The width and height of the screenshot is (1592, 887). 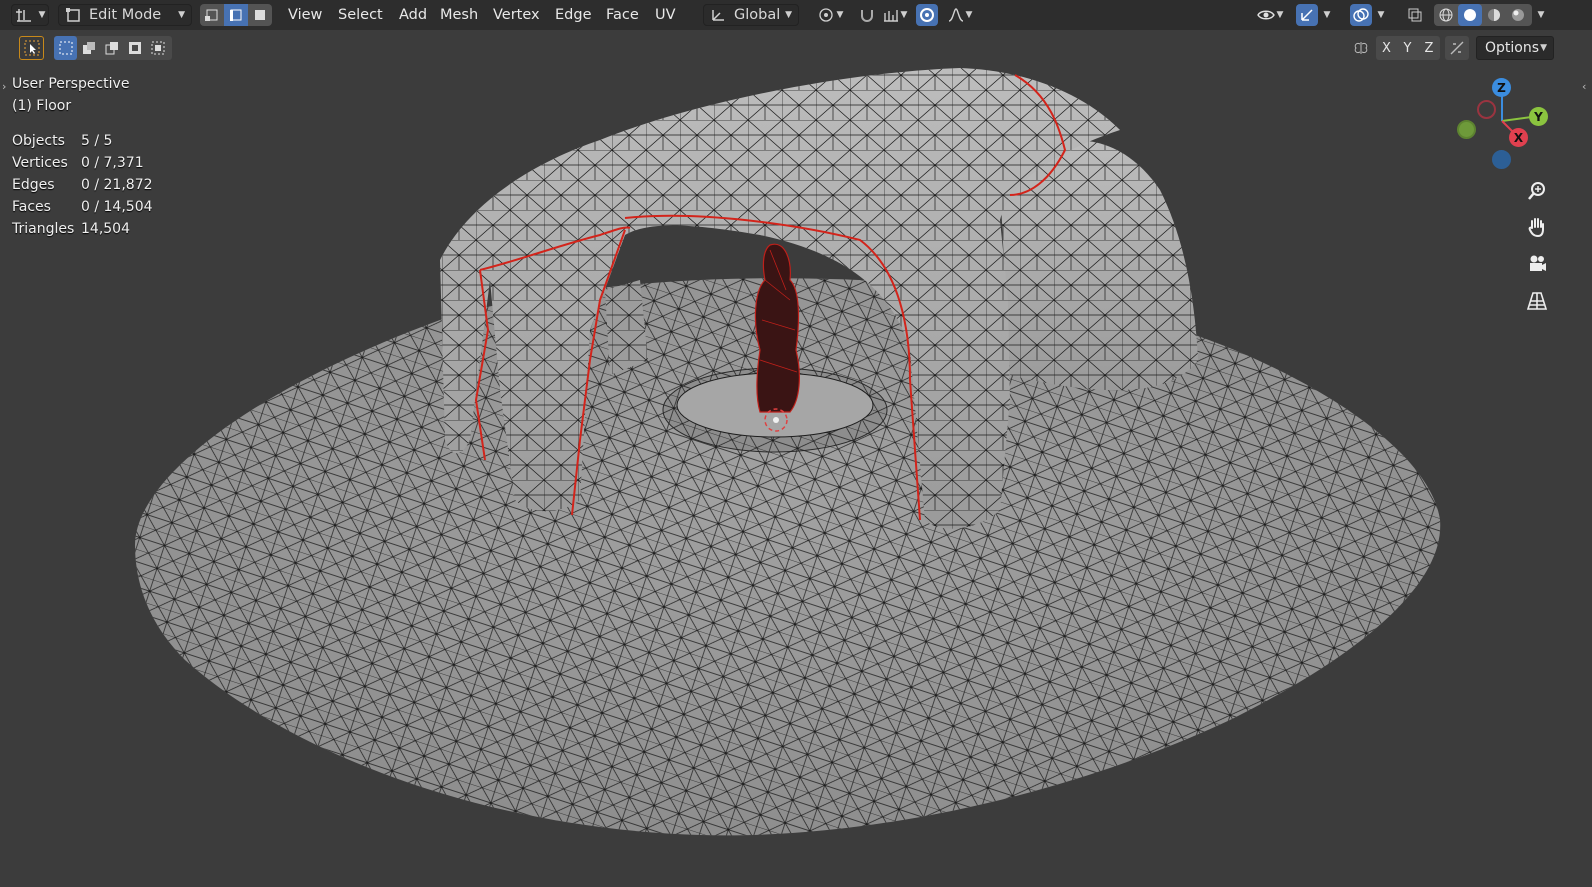 What do you see at coordinates (890, 16) in the screenshot?
I see `snap-increment-icon` at bounding box center [890, 16].